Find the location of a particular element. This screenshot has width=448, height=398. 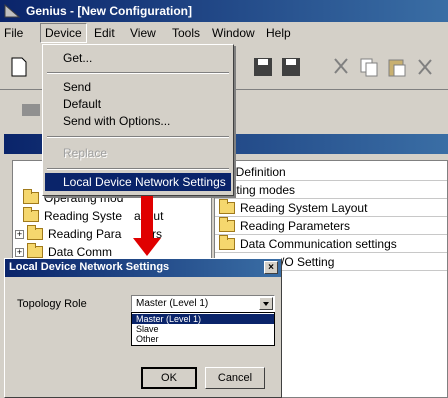

list-item: Reading System Layout is located at coordinates (331, 207).